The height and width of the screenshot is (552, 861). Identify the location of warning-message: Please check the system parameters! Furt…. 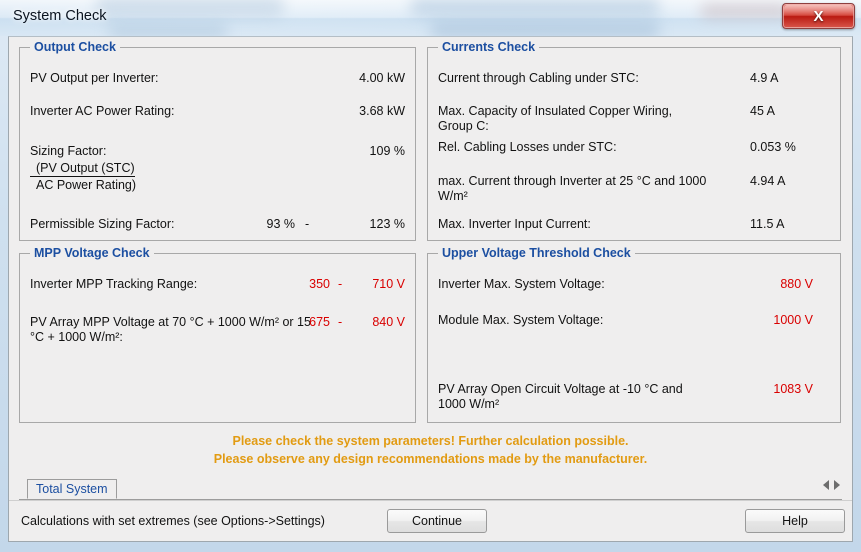
(430, 450).